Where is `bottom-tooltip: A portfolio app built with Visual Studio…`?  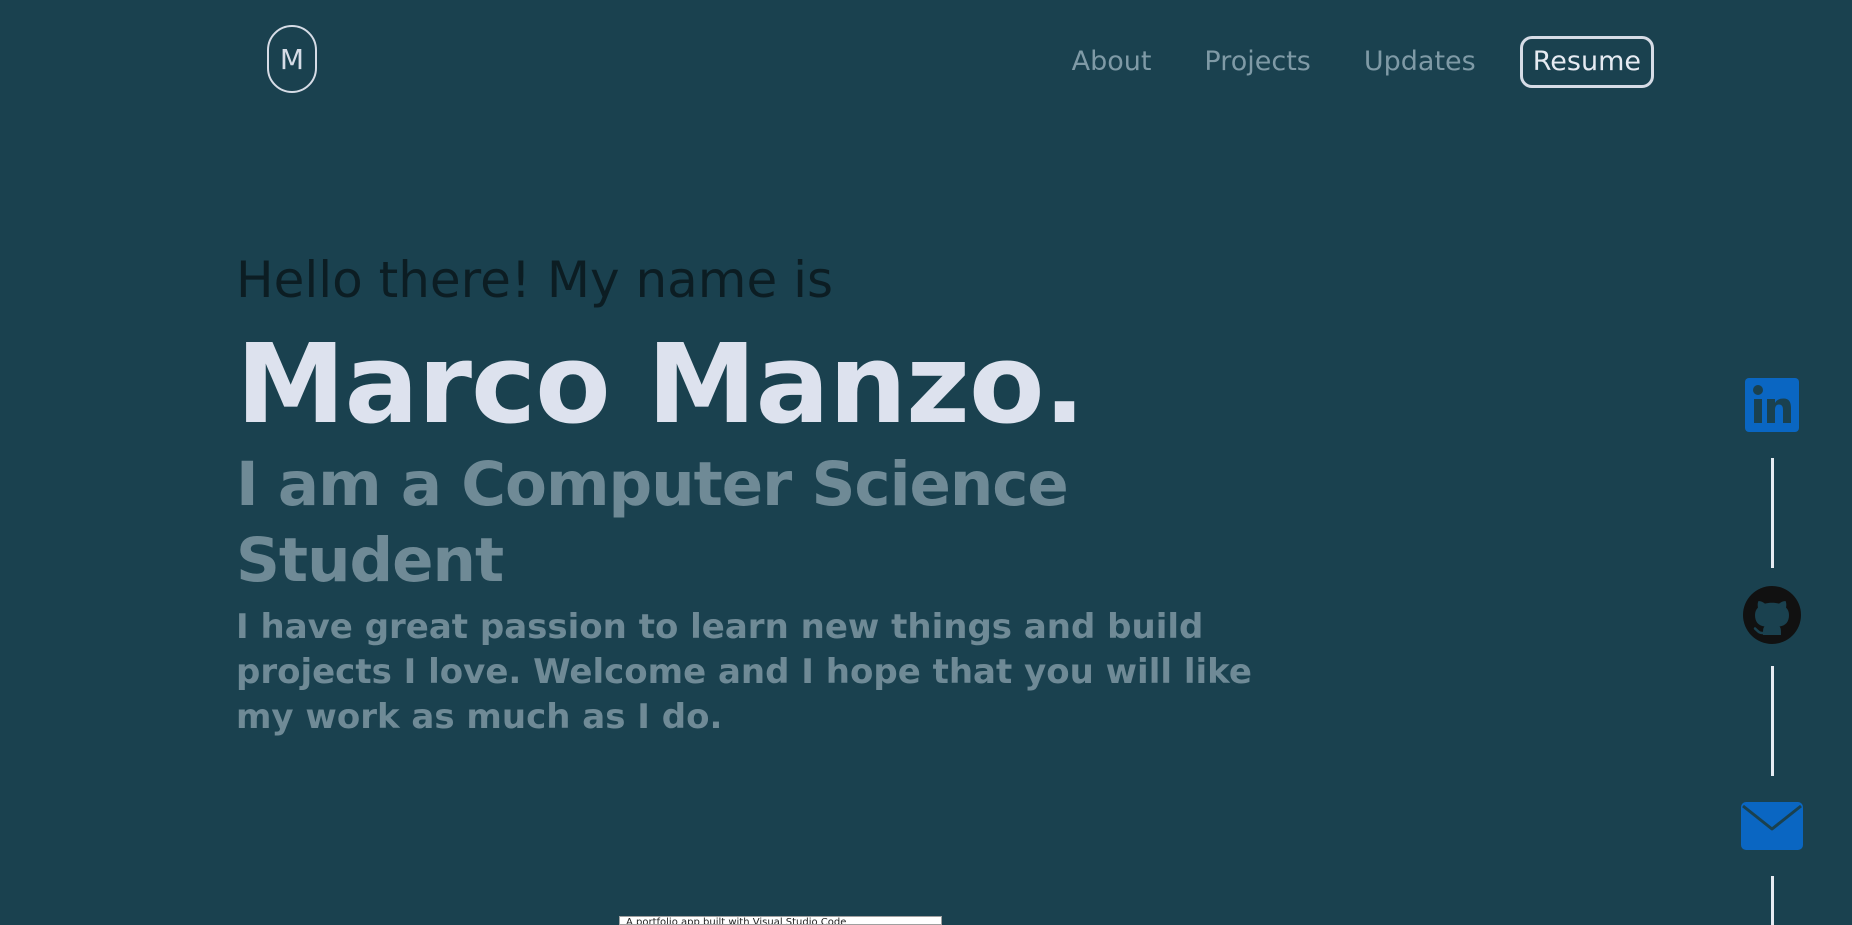
bottom-tooltip: A portfolio app built with Visual Studio… is located at coordinates (780, 920).